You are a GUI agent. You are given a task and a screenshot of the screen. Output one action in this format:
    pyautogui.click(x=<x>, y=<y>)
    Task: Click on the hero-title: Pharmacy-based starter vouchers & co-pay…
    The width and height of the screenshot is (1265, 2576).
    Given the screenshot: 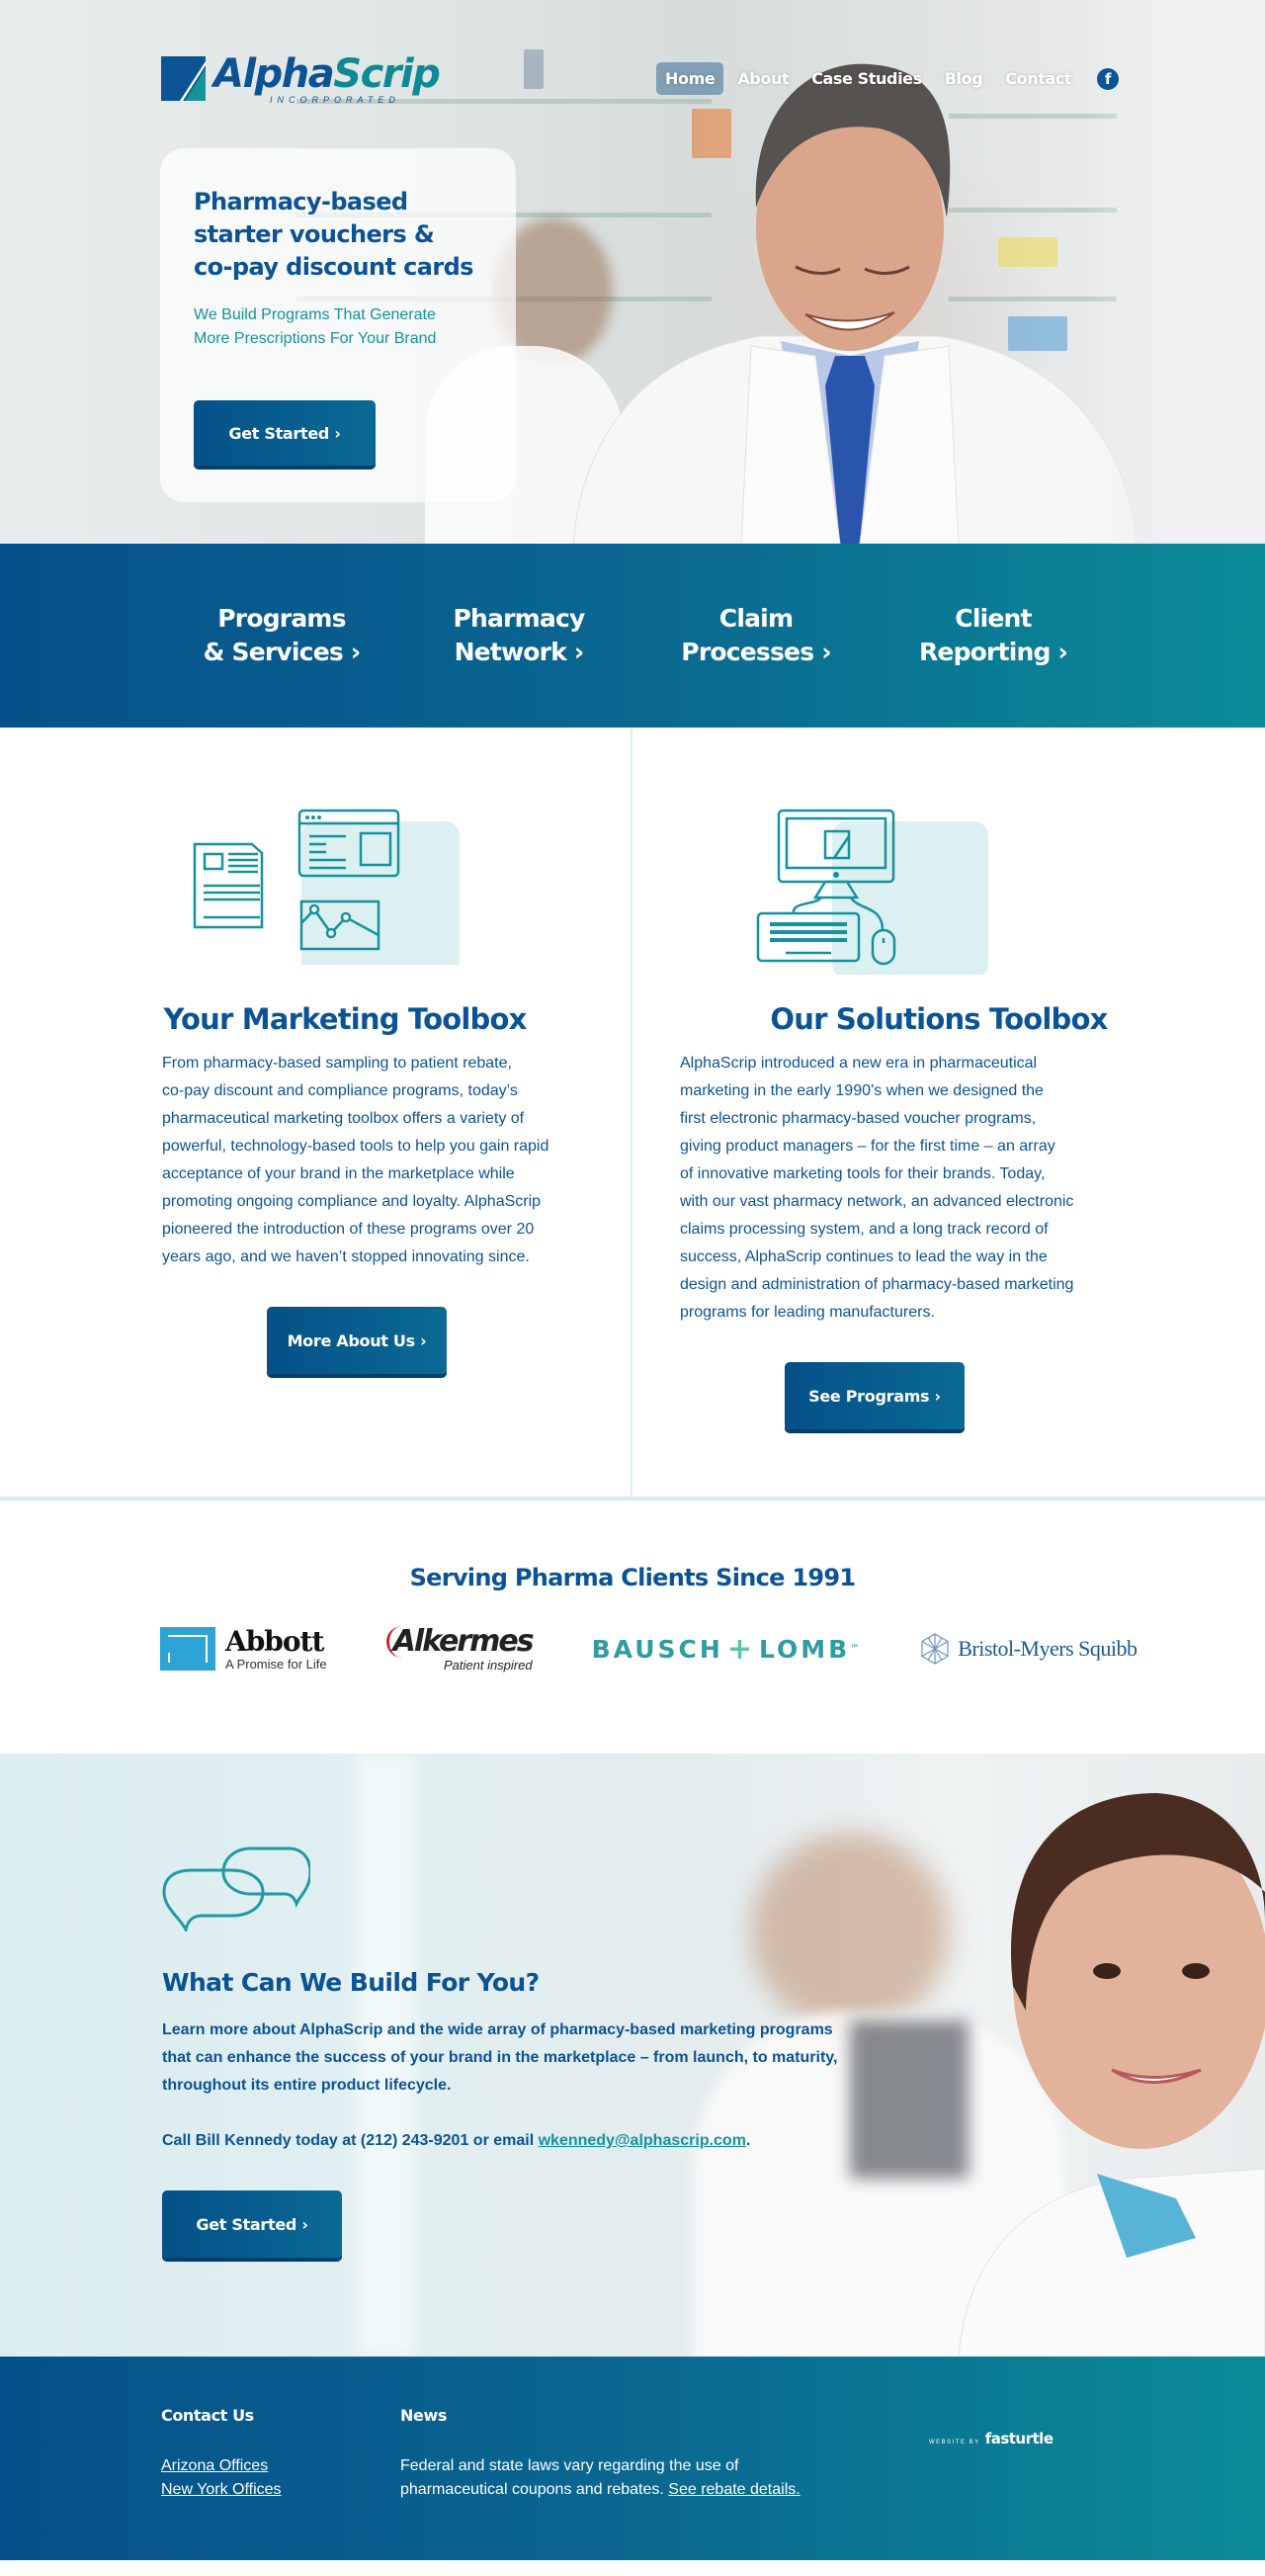 What is the action you would take?
    pyautogui.click(x=338, y=235)
    